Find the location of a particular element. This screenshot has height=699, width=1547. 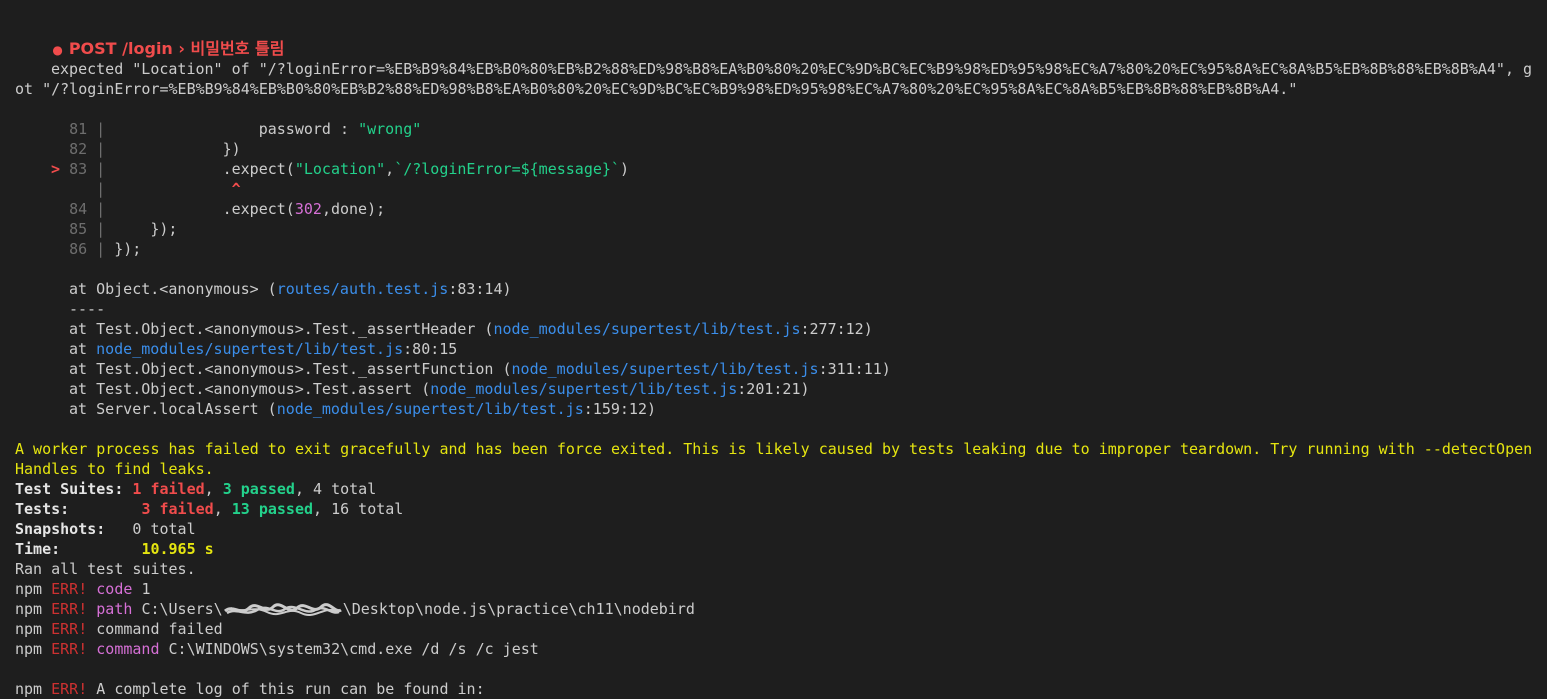

code-frame-line: 84 | .expect(302,done); is located at coordinates (227, 209).